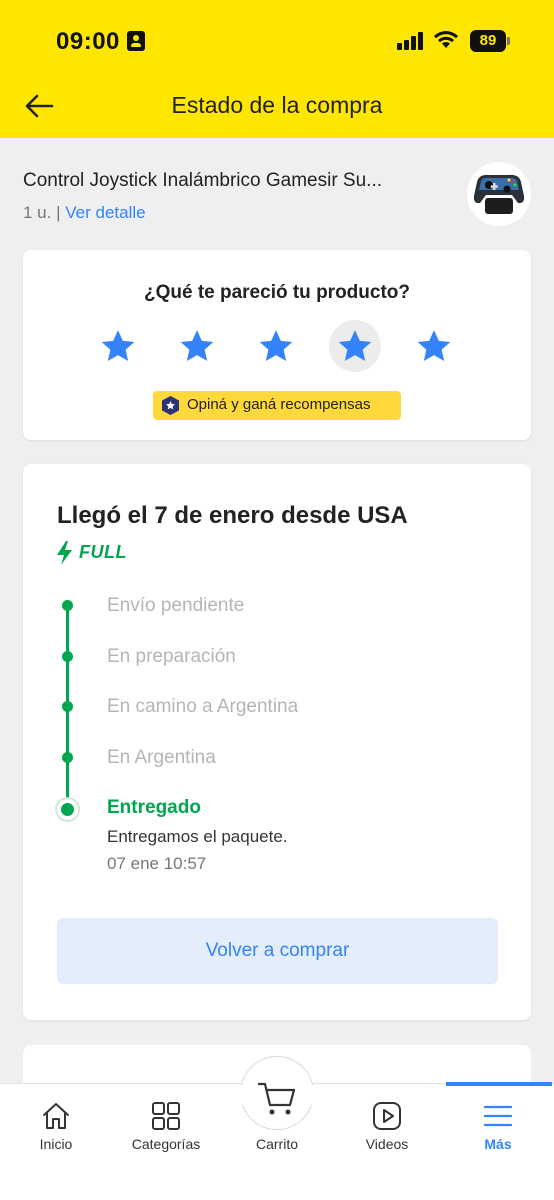  I want to click on nav-cart: Carrito, so click(277, 1133).